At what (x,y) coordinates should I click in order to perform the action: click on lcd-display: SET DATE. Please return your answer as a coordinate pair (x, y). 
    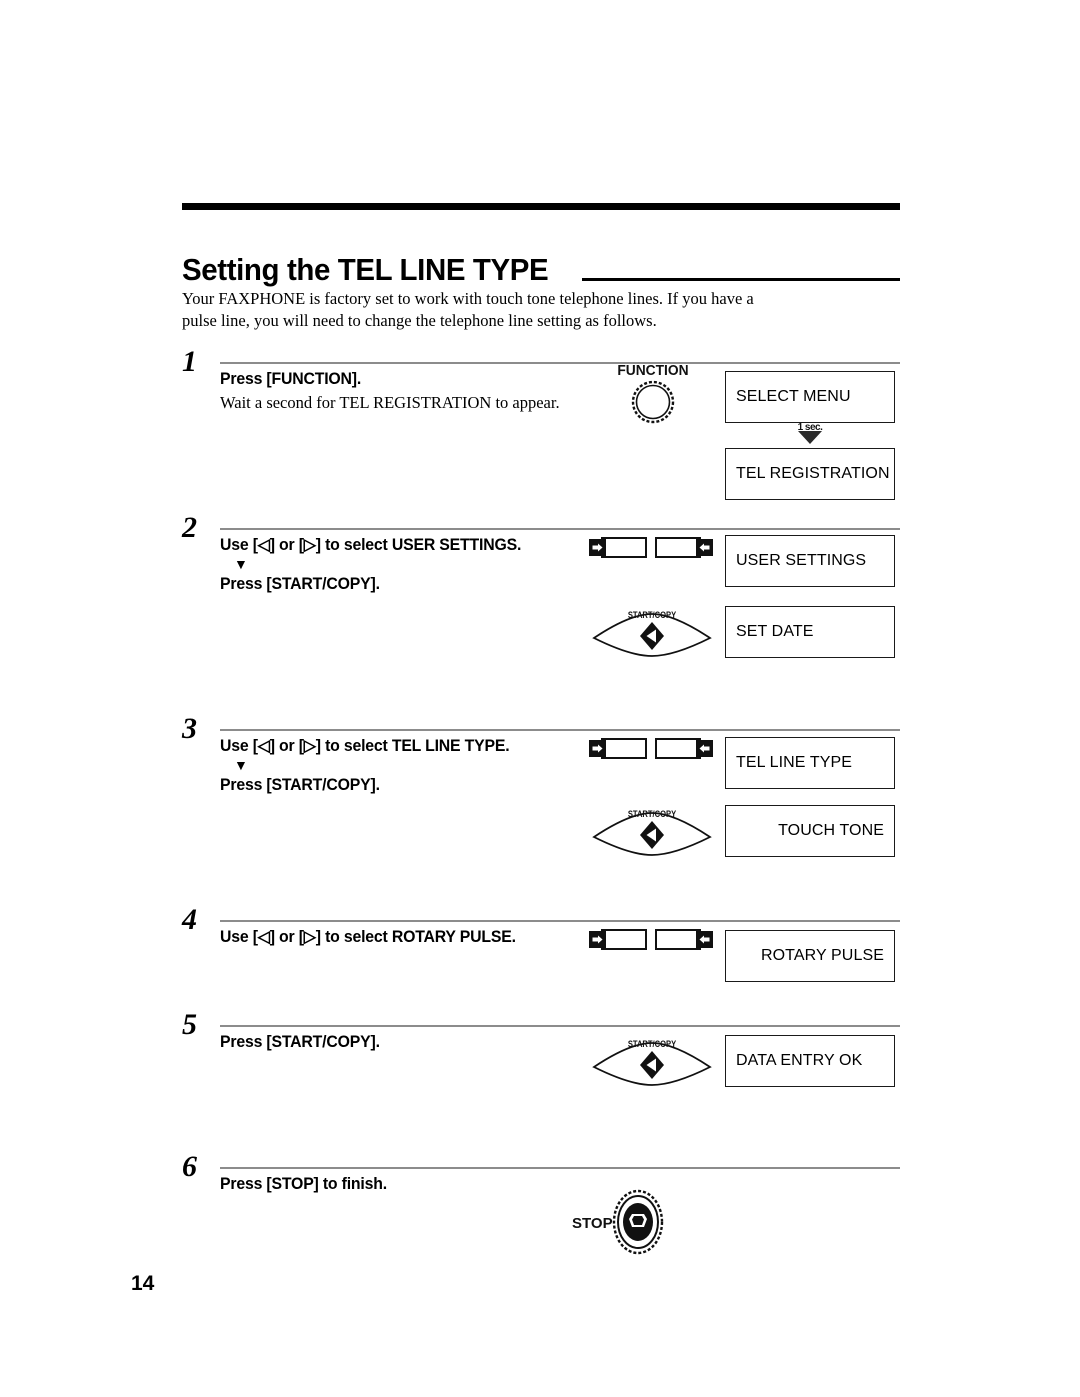
    Looking at the image, I should click on (810, 632).